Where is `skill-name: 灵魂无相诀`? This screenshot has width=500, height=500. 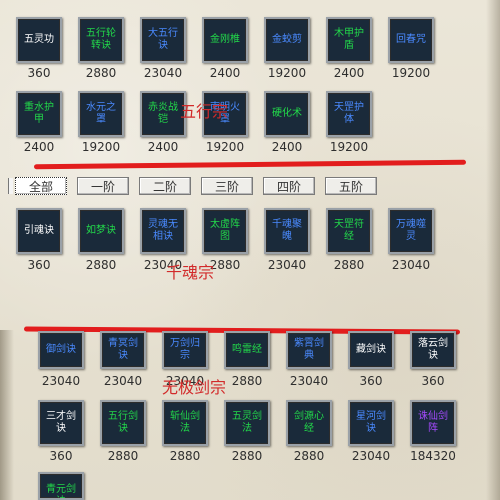
skill-name: 灵魂无相诀 is located at coordinates (163, 230).